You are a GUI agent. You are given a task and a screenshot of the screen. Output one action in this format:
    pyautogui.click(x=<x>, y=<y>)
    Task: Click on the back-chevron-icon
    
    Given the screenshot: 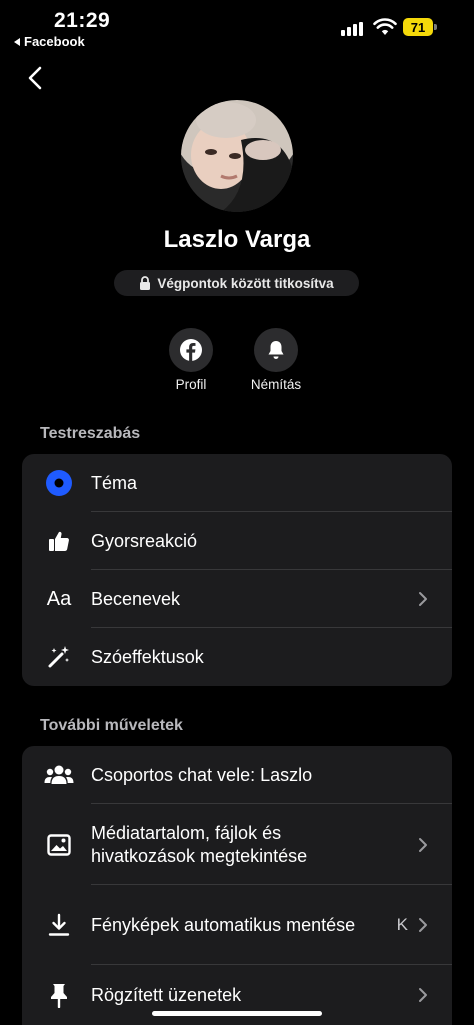 What is the action you would take?
    pyautogui.click(x=36, y=78)
    